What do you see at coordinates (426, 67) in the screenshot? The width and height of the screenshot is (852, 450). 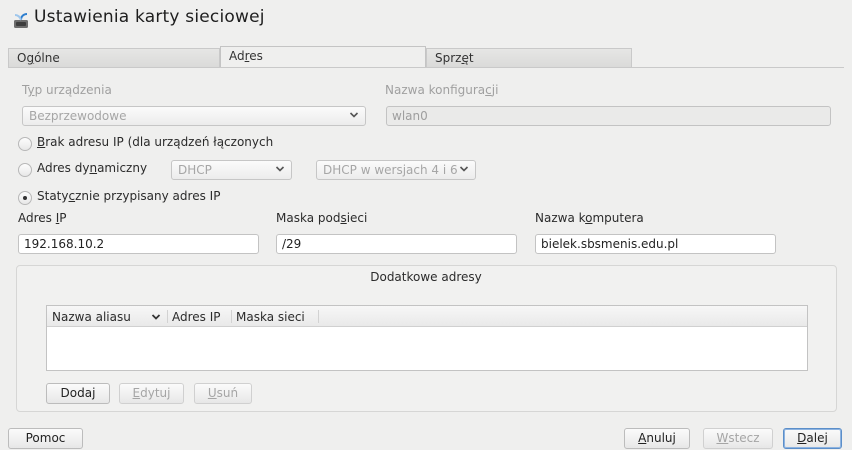 I see `tab-divider` at bounding box center [426, 67].